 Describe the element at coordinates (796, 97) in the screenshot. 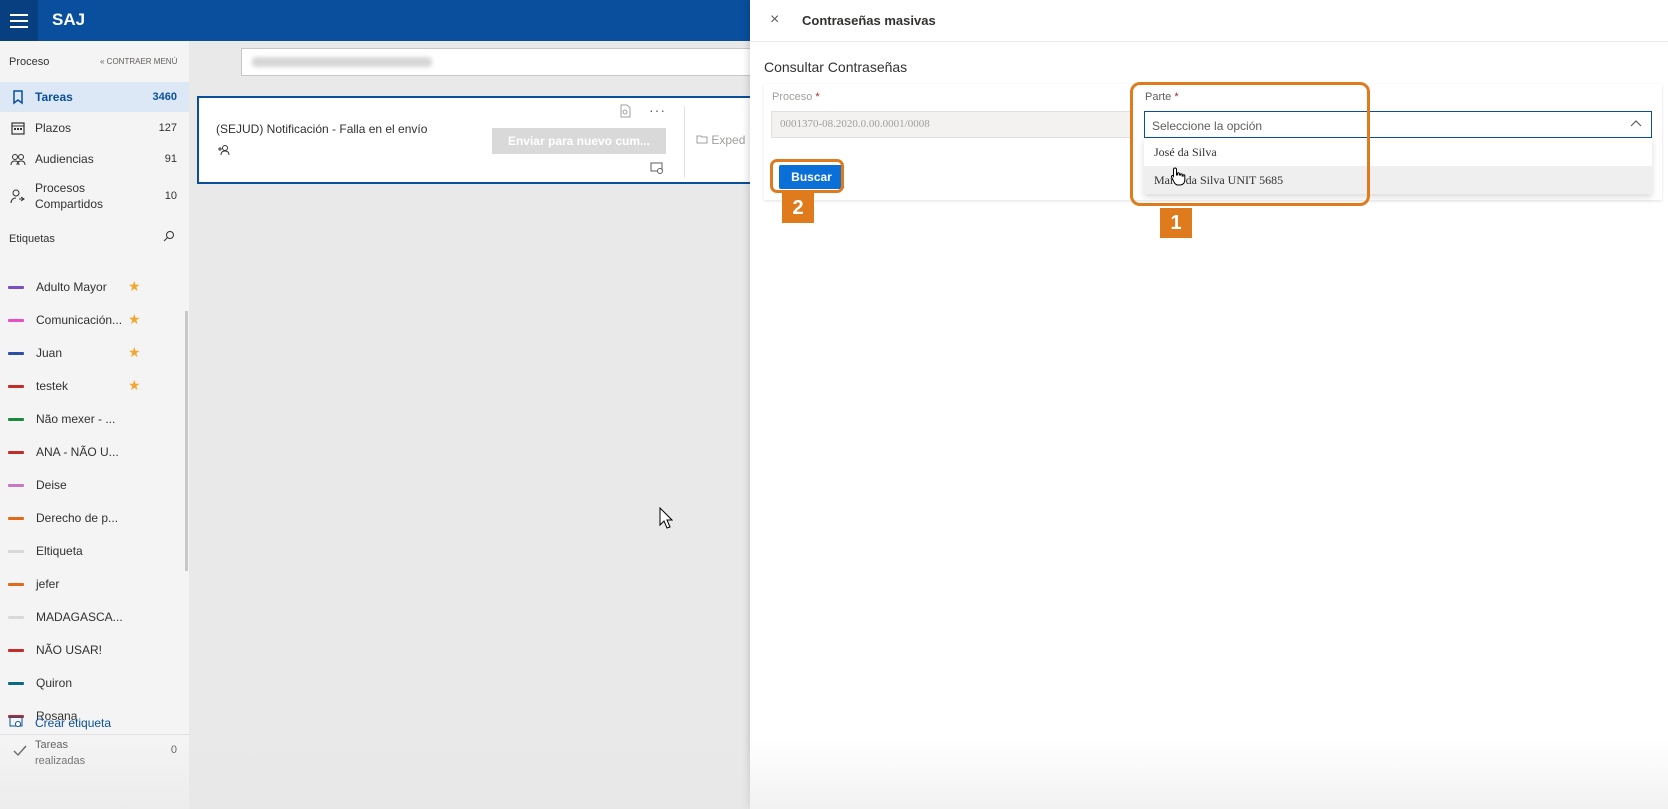

I see `proceso-label: Proceso *` at that location.